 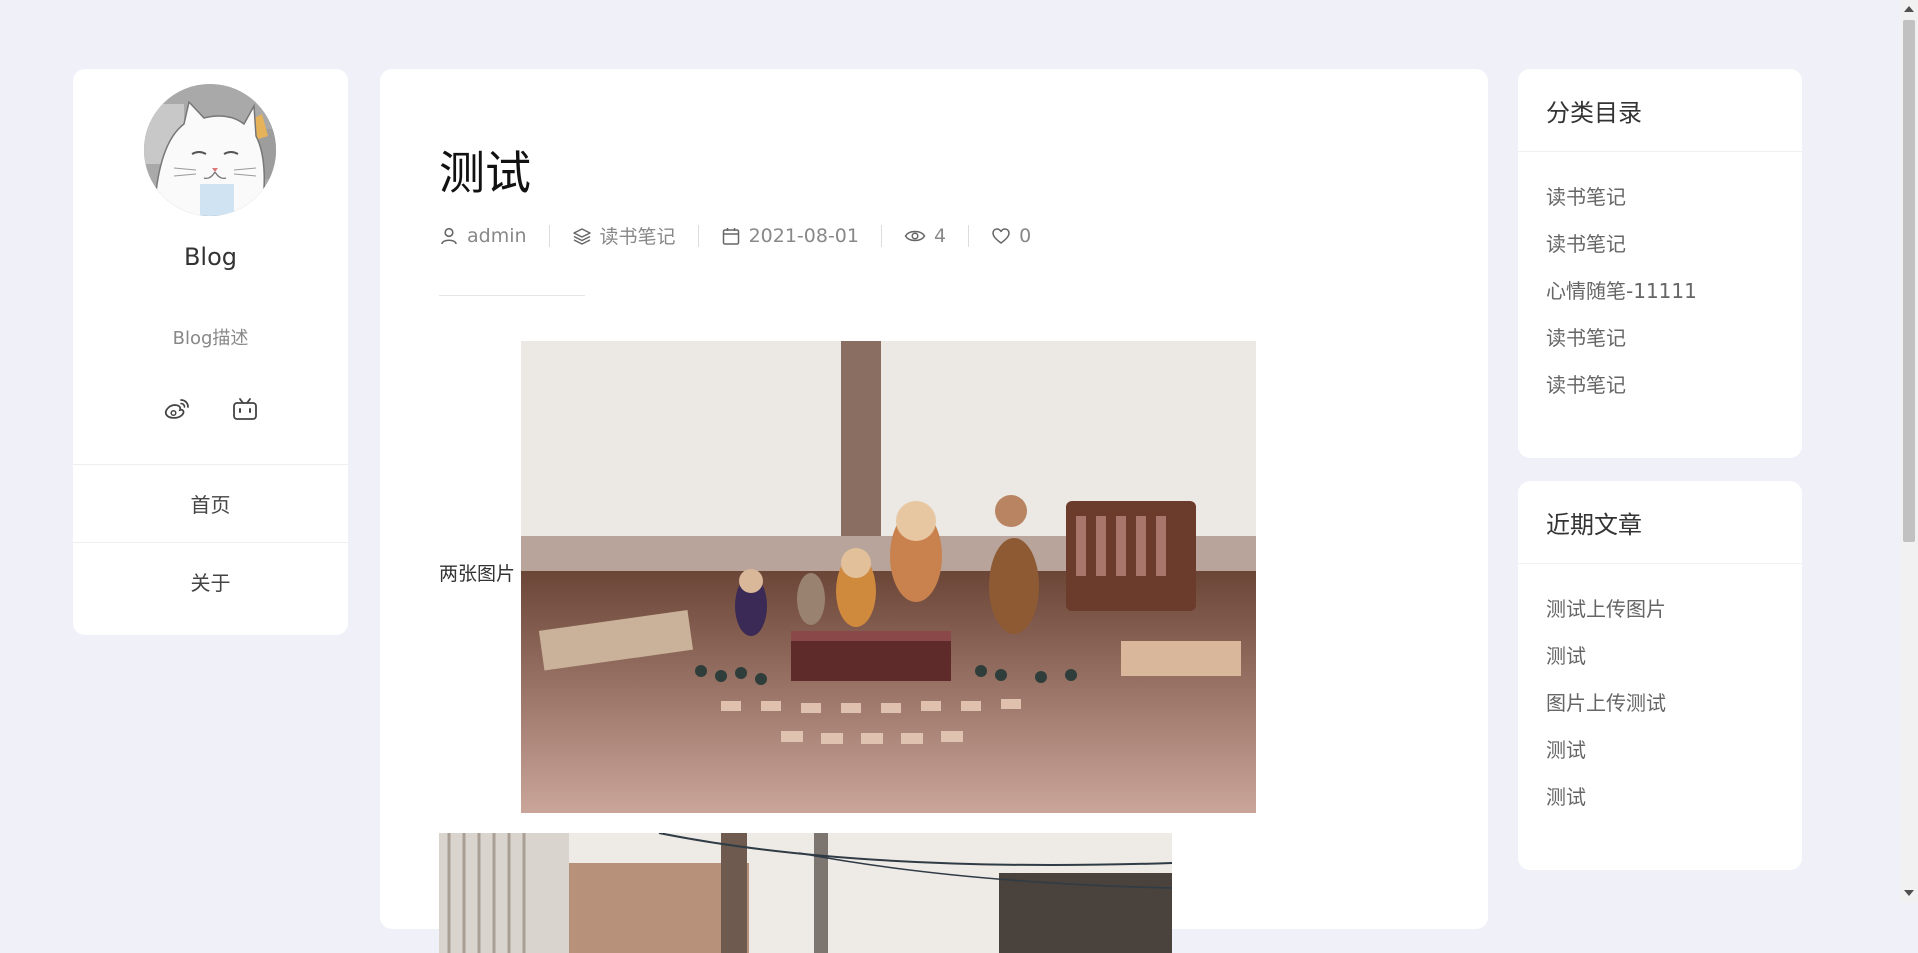 I want to click on nav-item-about: 关于, so click(x=210, y=581).